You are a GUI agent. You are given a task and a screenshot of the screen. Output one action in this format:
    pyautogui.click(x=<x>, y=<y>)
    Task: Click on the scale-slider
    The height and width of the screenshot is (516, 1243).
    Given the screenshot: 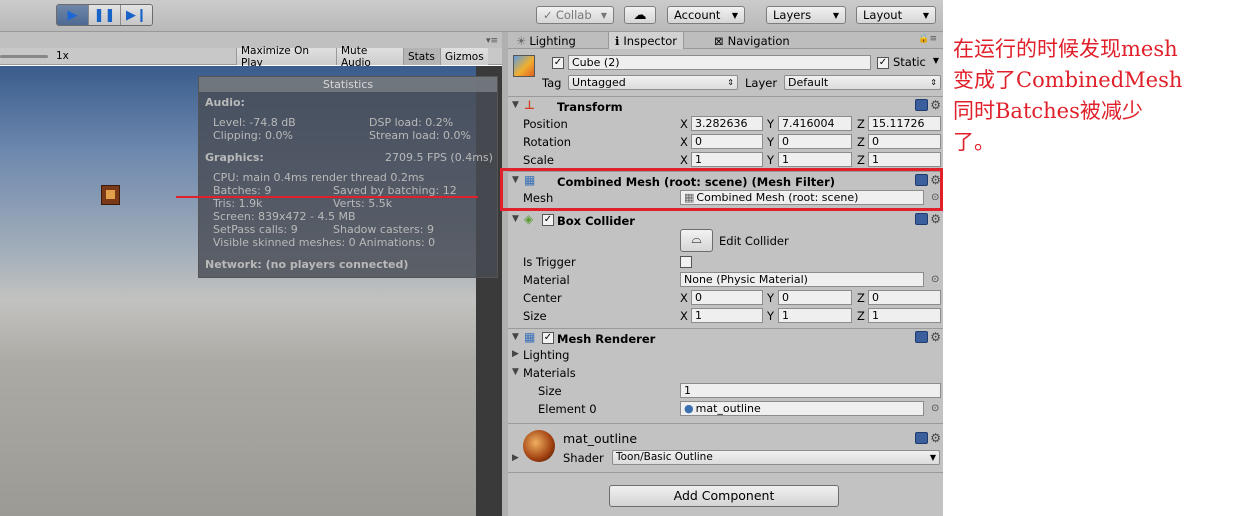 What is the action you would take?
    pyautogui.click(x=24, y=56)
    